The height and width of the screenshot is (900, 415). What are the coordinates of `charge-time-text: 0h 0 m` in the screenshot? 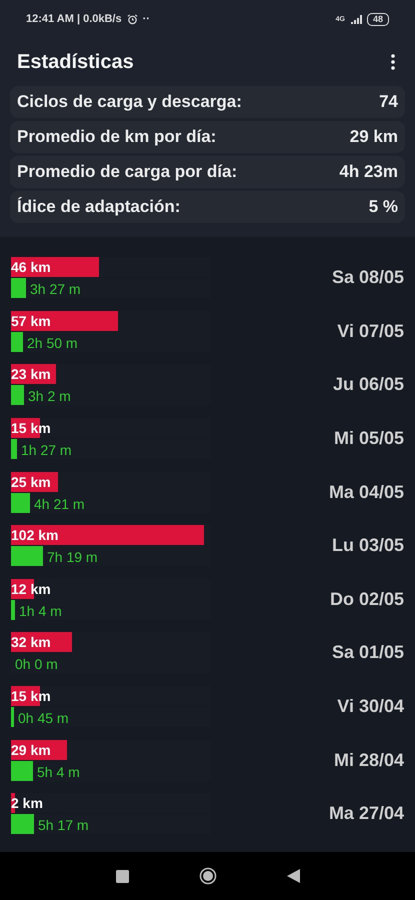 It's located at (36, 664).